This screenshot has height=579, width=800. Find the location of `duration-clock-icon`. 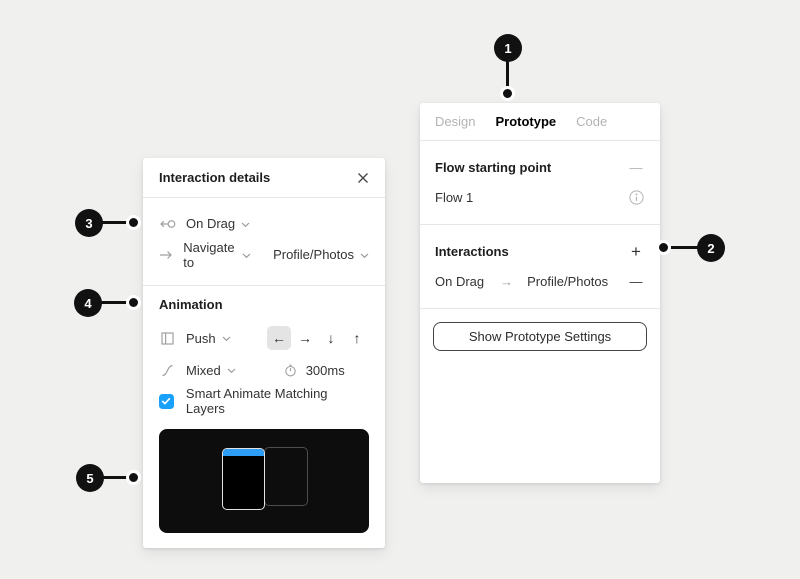

duration-clock-icon is located at coordinates (290, 370).